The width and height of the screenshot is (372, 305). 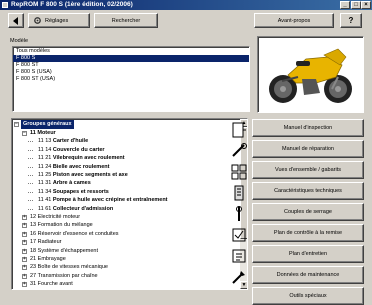 I want to click on tree-row-label: Arbre à cames, so click(x=71, y=183).